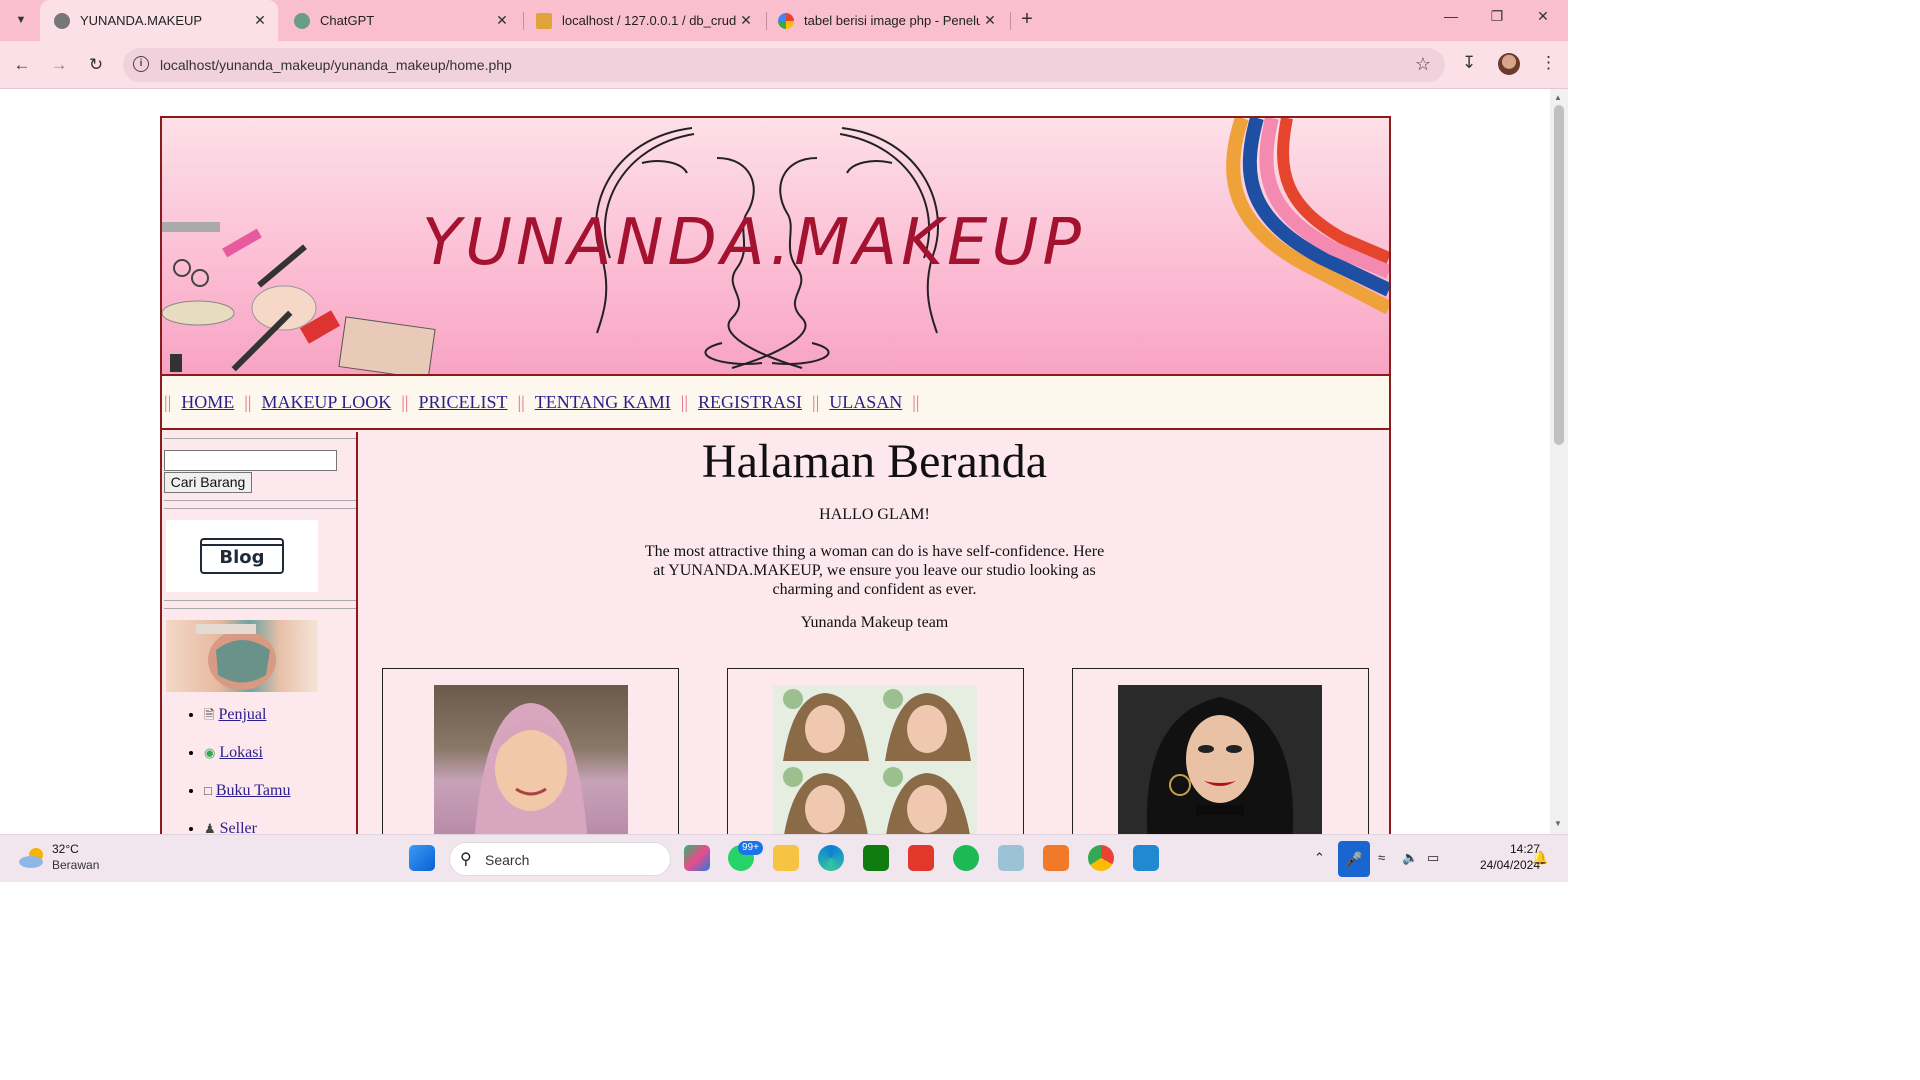  I want to click on menu-registrasi: REGISTRASI, so click(750, 402).